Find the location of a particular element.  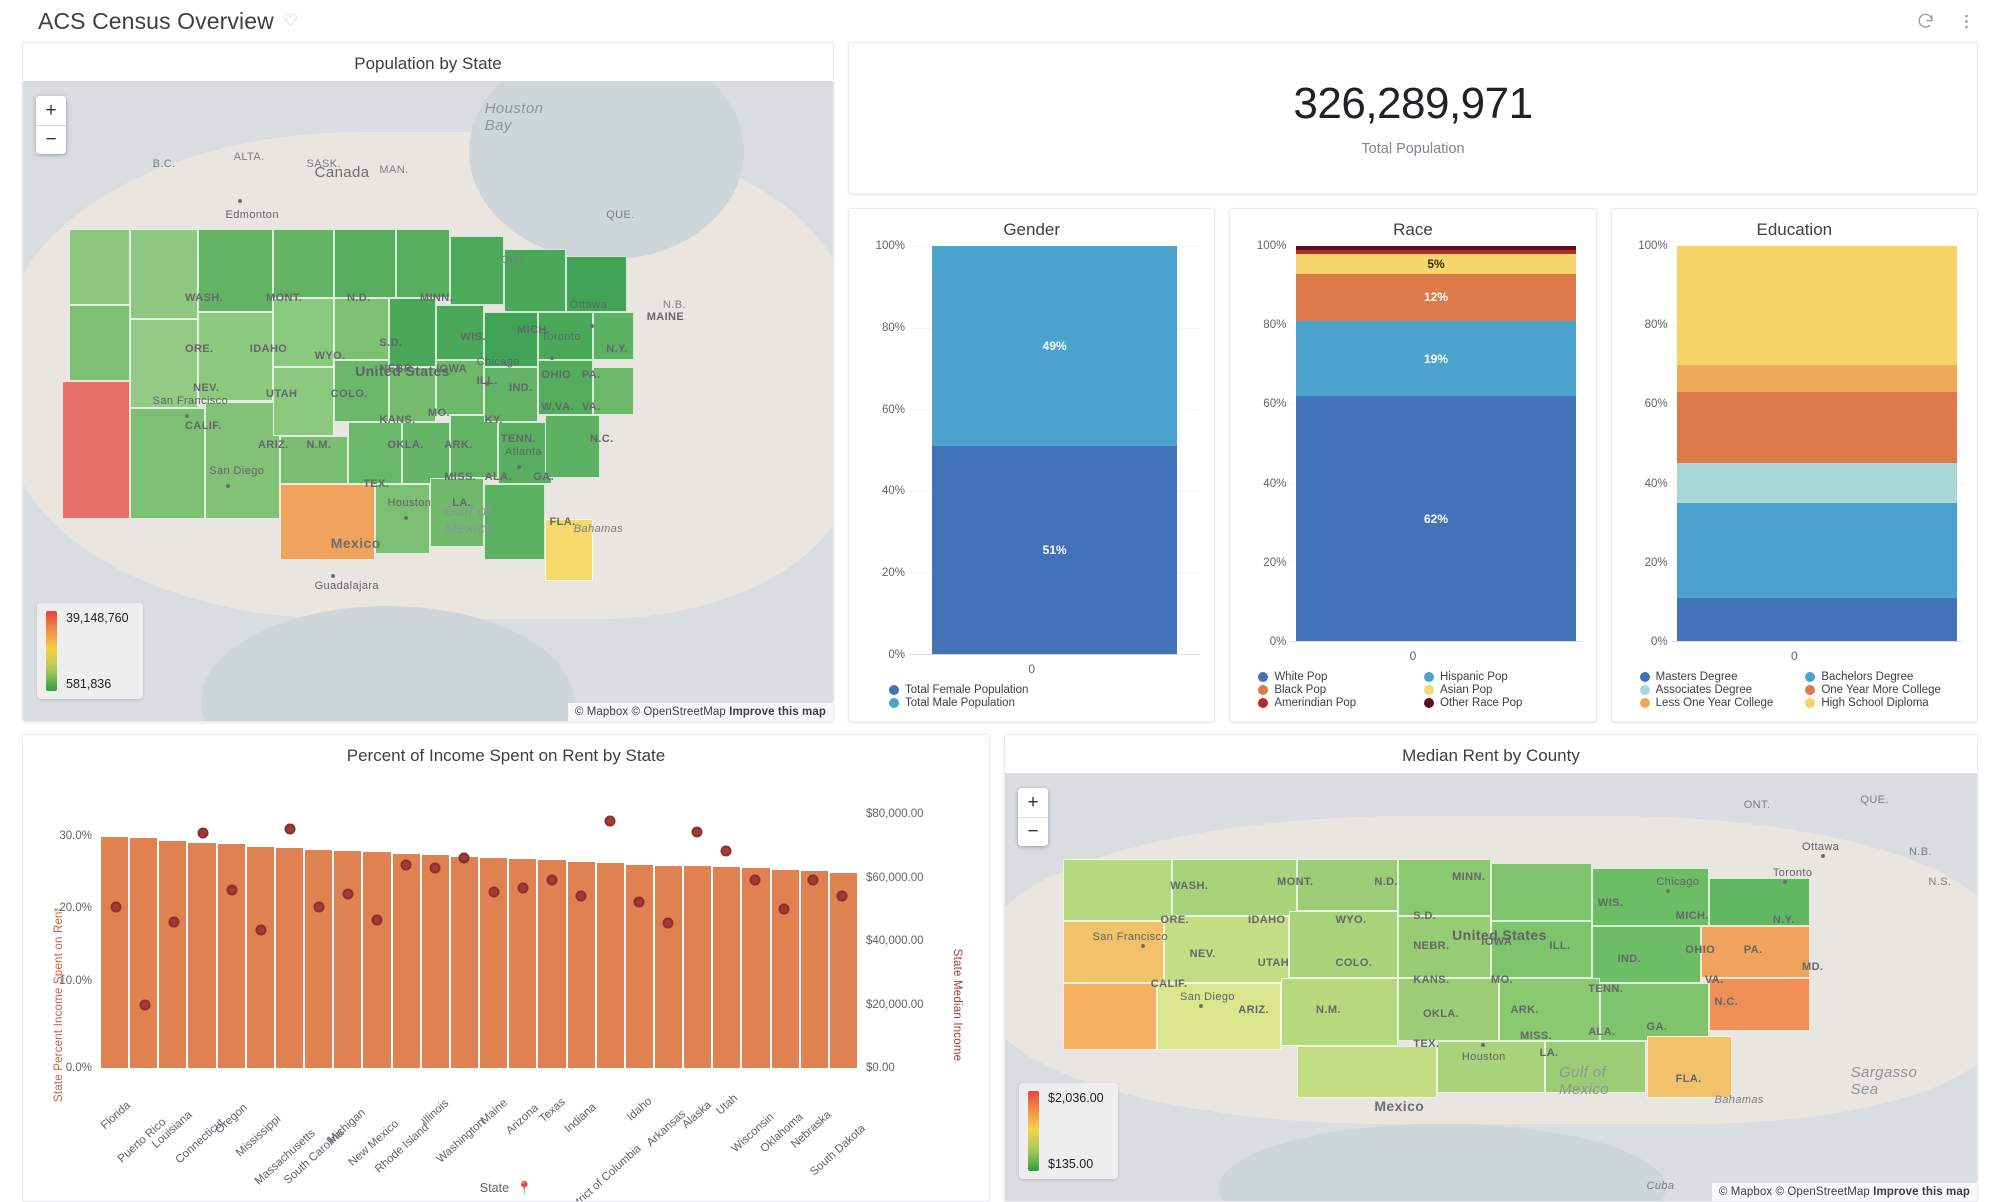

x-axis-tick-label: Arizona is located at coordinates (522, 1120).